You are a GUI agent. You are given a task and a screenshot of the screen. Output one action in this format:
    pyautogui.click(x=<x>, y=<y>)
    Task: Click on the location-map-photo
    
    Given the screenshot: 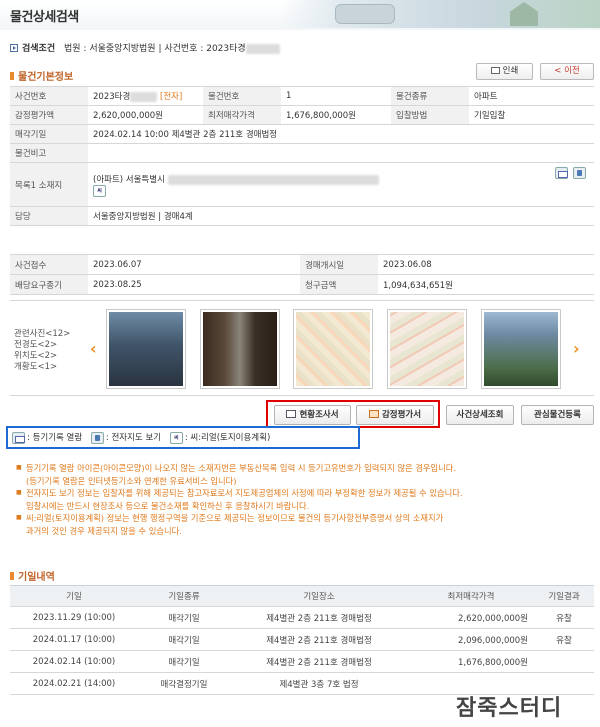 What is the action you would take?
    pyautogui.click(x=333, y=349)
    